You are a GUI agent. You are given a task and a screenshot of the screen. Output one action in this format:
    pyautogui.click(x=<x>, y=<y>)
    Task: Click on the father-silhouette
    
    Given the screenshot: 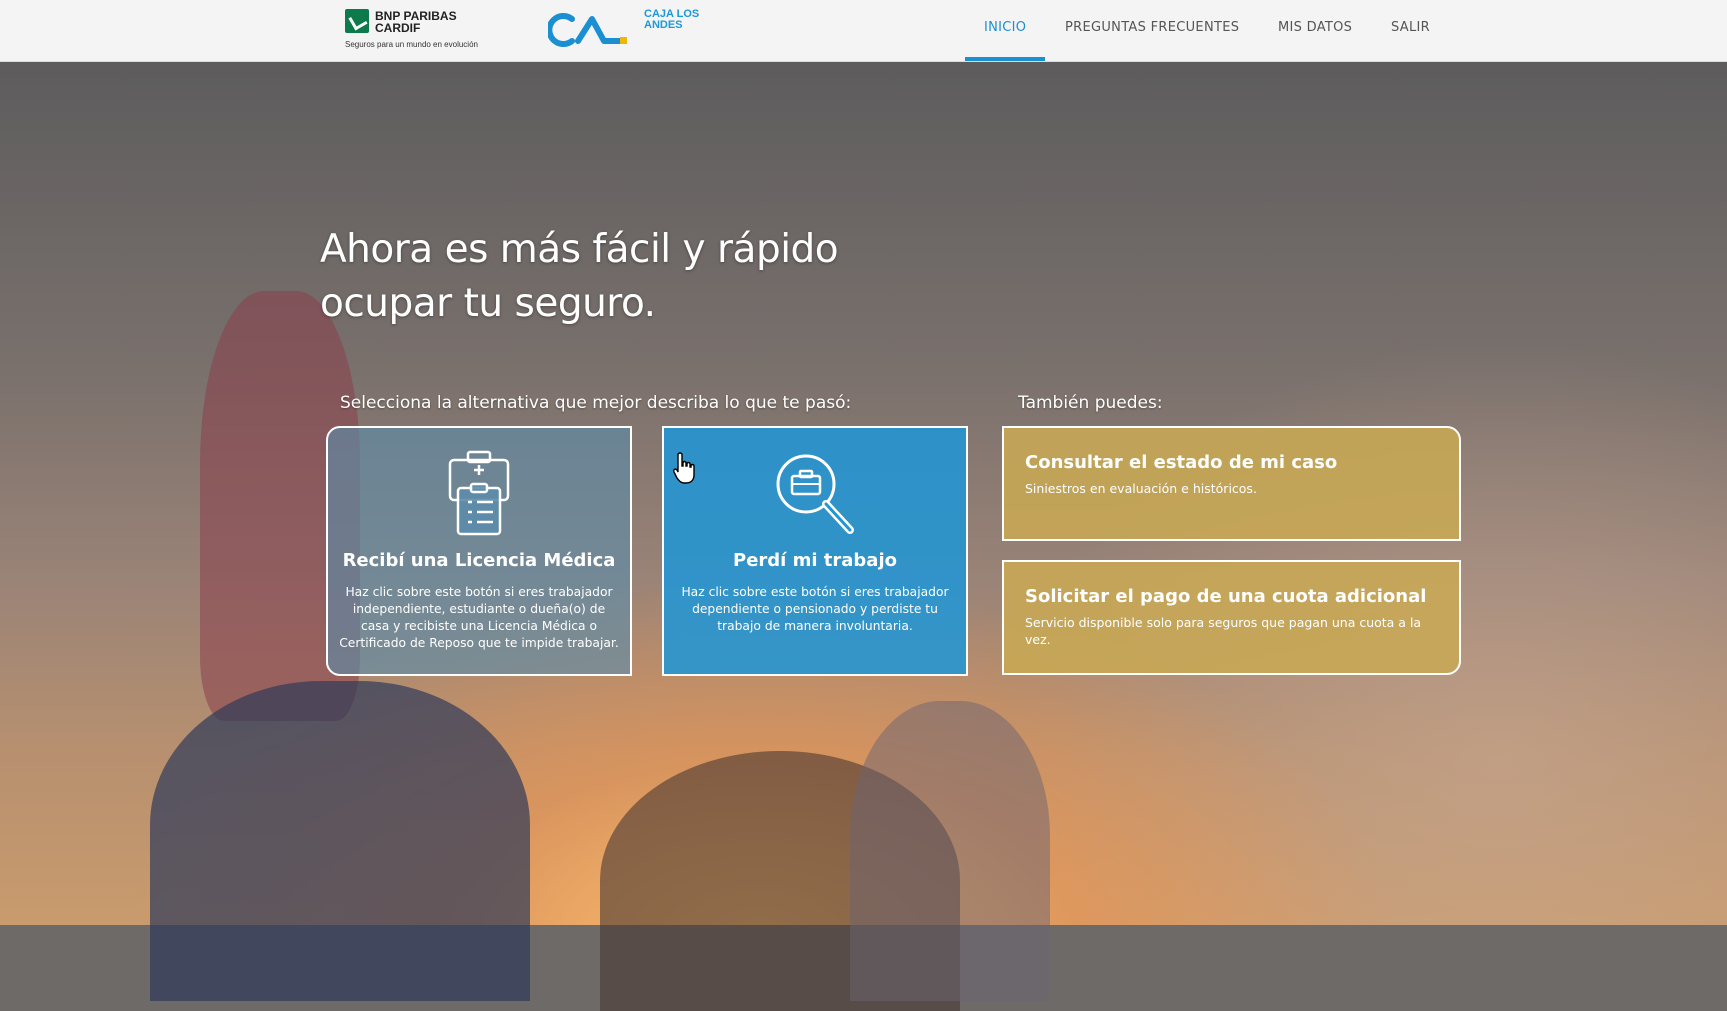 What is the action you would take?
    pyautogui.click(x=340, y=841)
    